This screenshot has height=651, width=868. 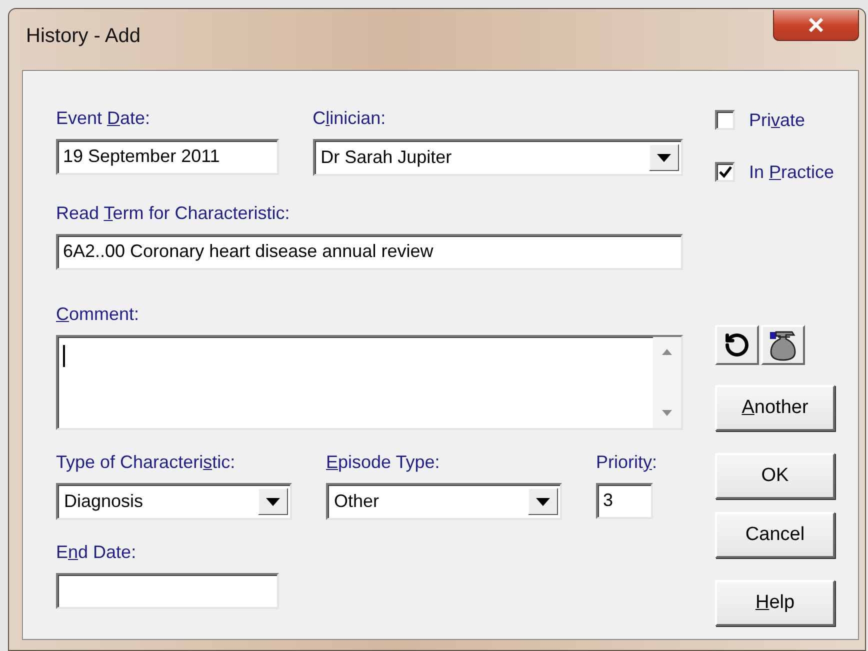 I want to click on ok-button: OK, so click(x=775, y=476).